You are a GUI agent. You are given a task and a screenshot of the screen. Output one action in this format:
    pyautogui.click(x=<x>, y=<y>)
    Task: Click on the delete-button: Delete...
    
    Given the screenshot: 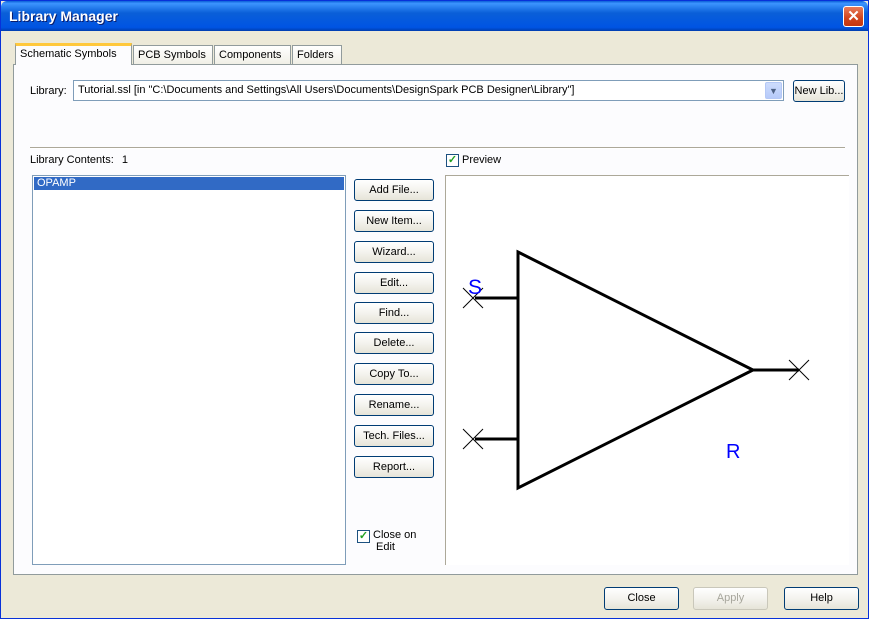 What is the action you would take?
    pyautogui.click(x=394, y=343)
    